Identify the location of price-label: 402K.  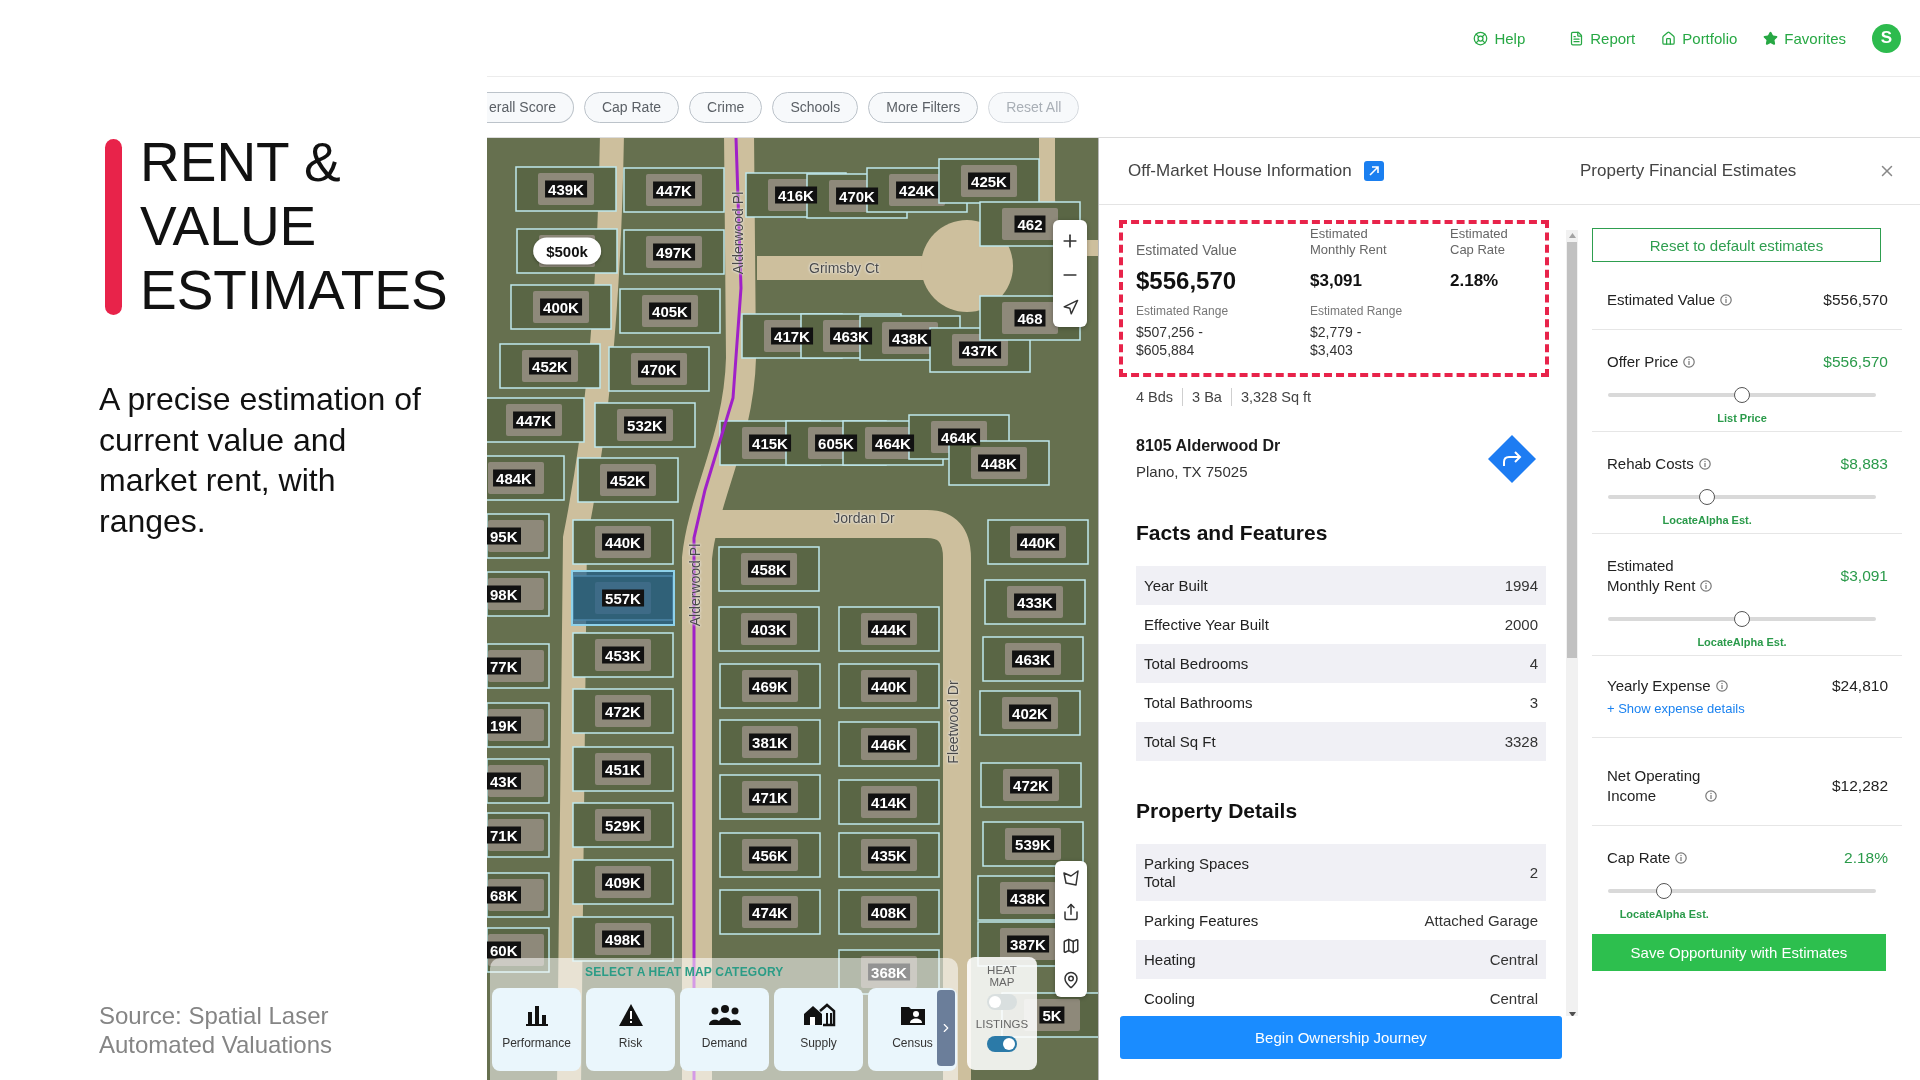
(1030, 713).